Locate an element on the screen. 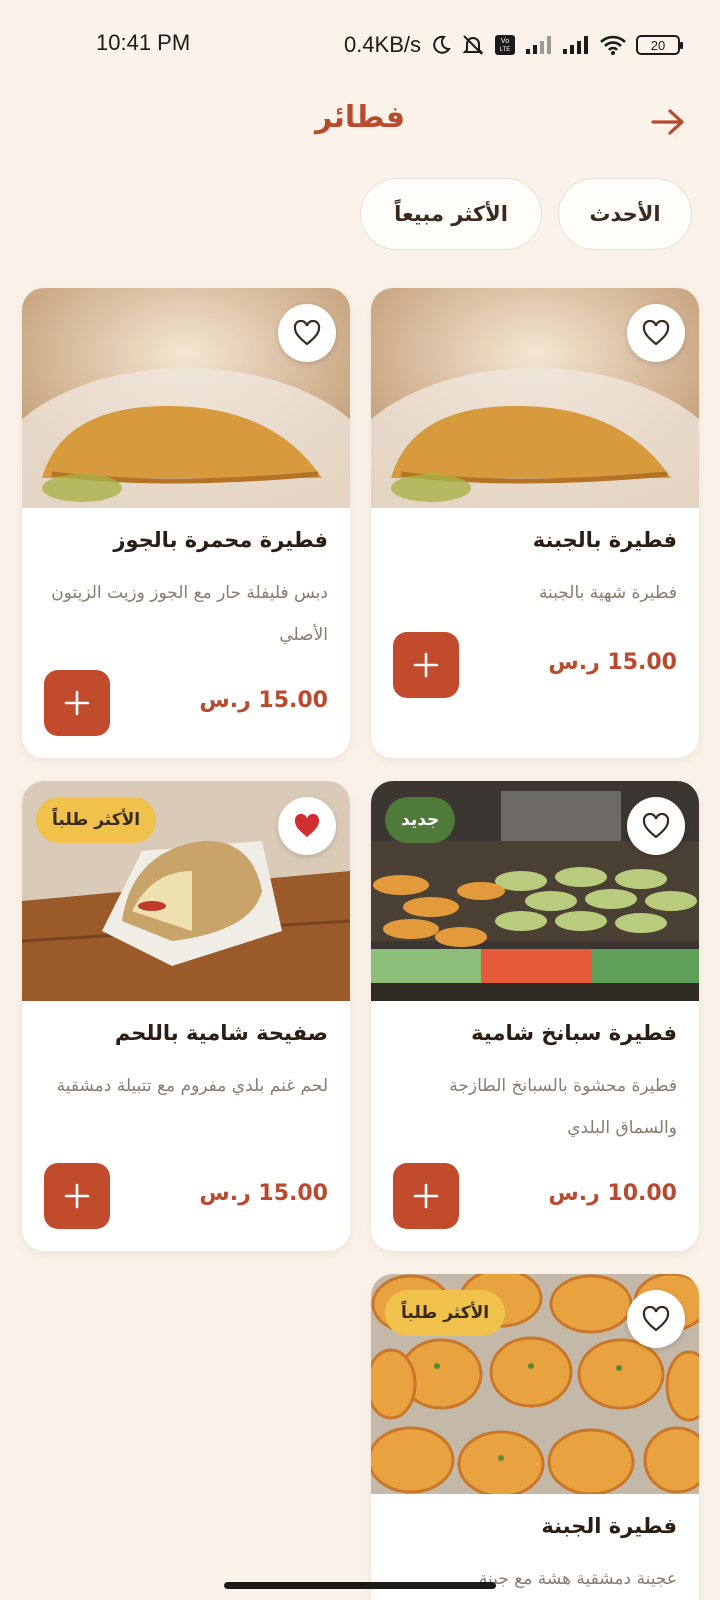 Image resolution: width=720 pixels, height=1600 pixels. mute-icon is located at coordinates (473, 45).